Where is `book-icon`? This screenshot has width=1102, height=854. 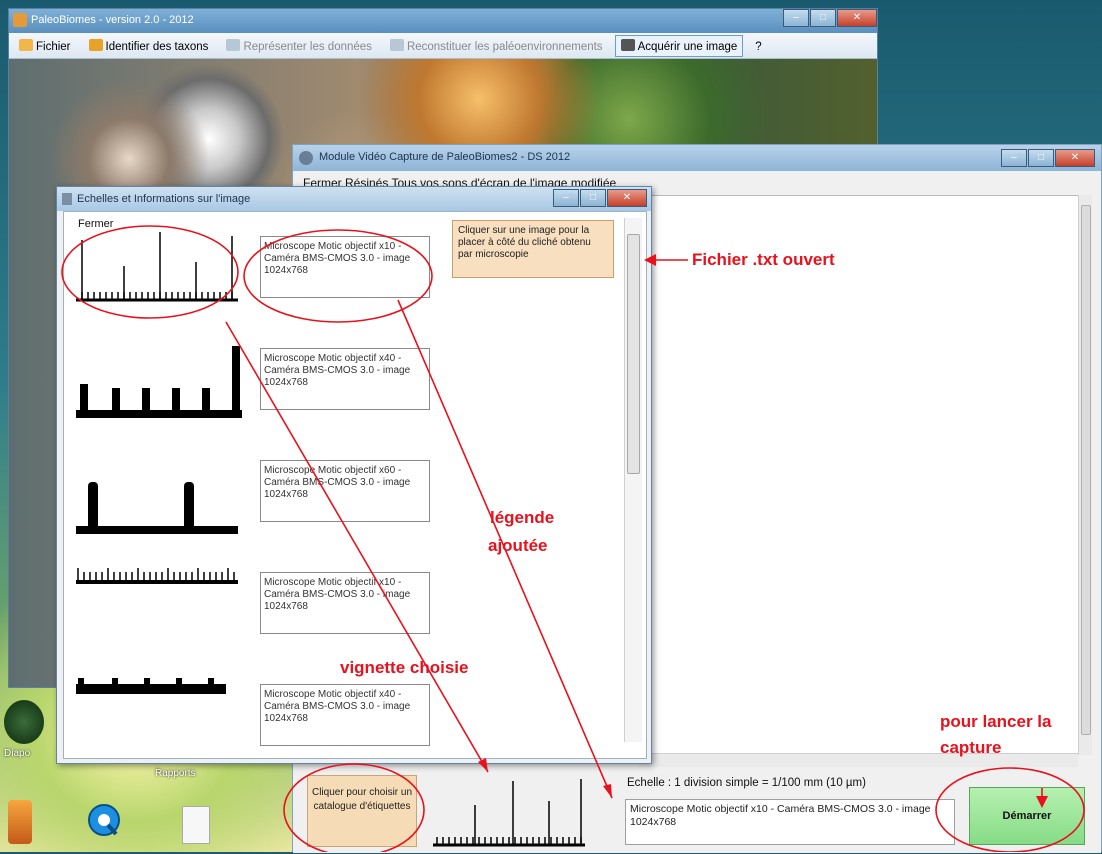 book-icon is located at coordinates (95, 45).